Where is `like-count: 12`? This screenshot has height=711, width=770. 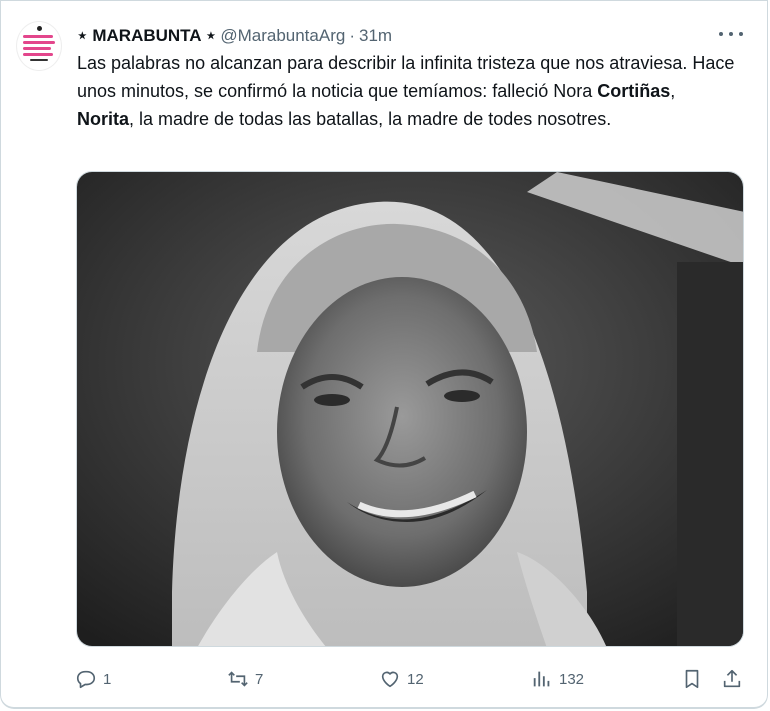
like-count: 12 is located at coordinates (415, 679).